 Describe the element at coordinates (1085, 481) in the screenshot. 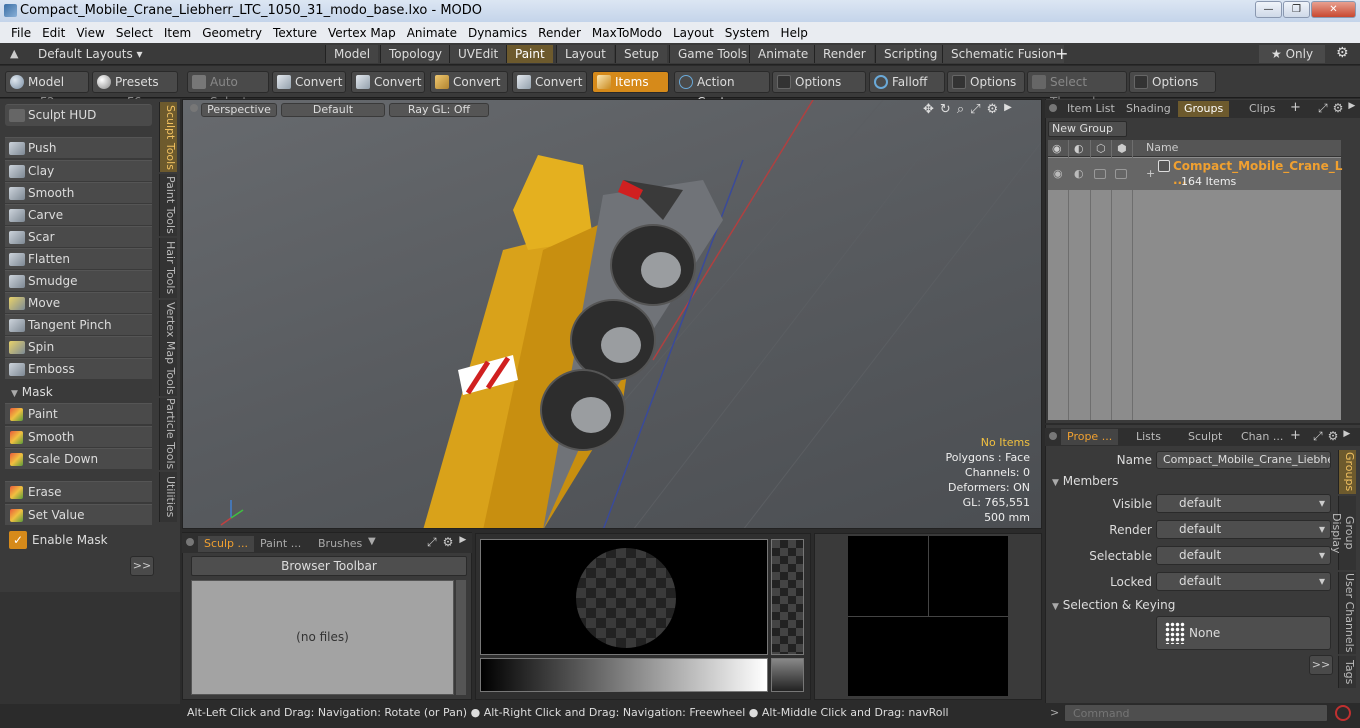

I see `members-section-header: ▼ Members` at that location.